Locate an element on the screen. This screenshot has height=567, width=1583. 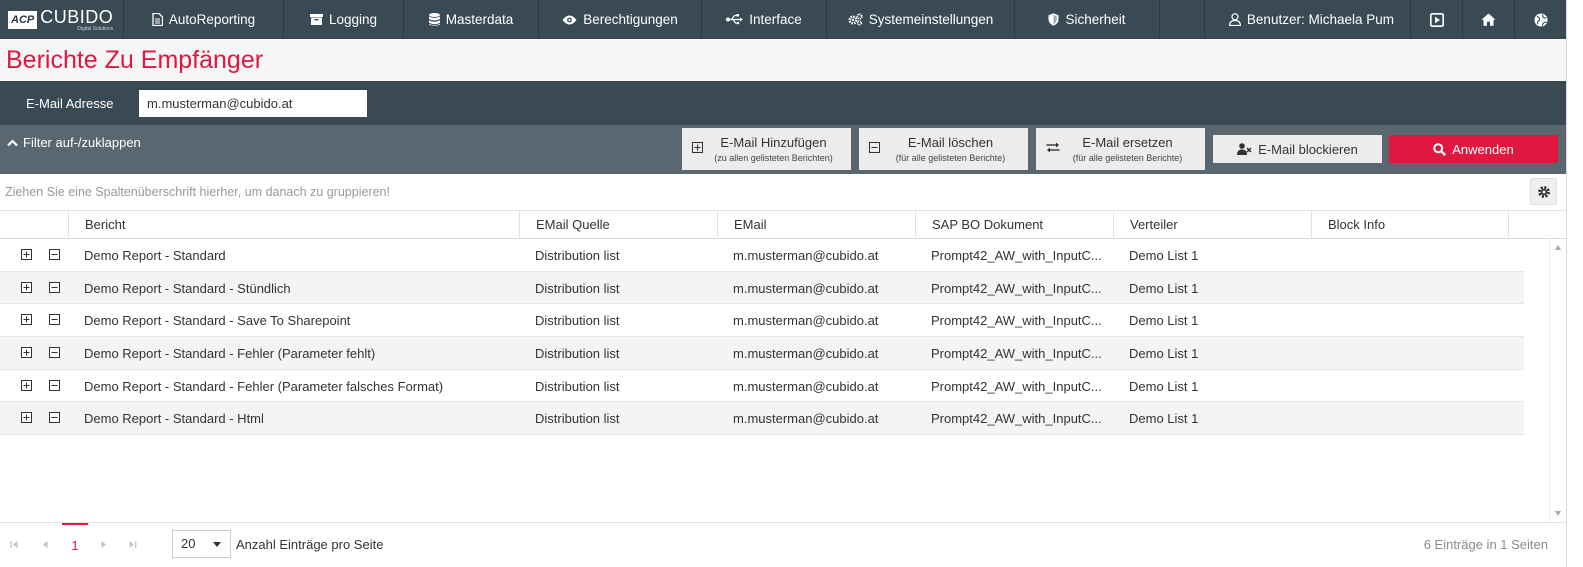
nav-item-label: Masterdata is located at coordinates (479, 19).